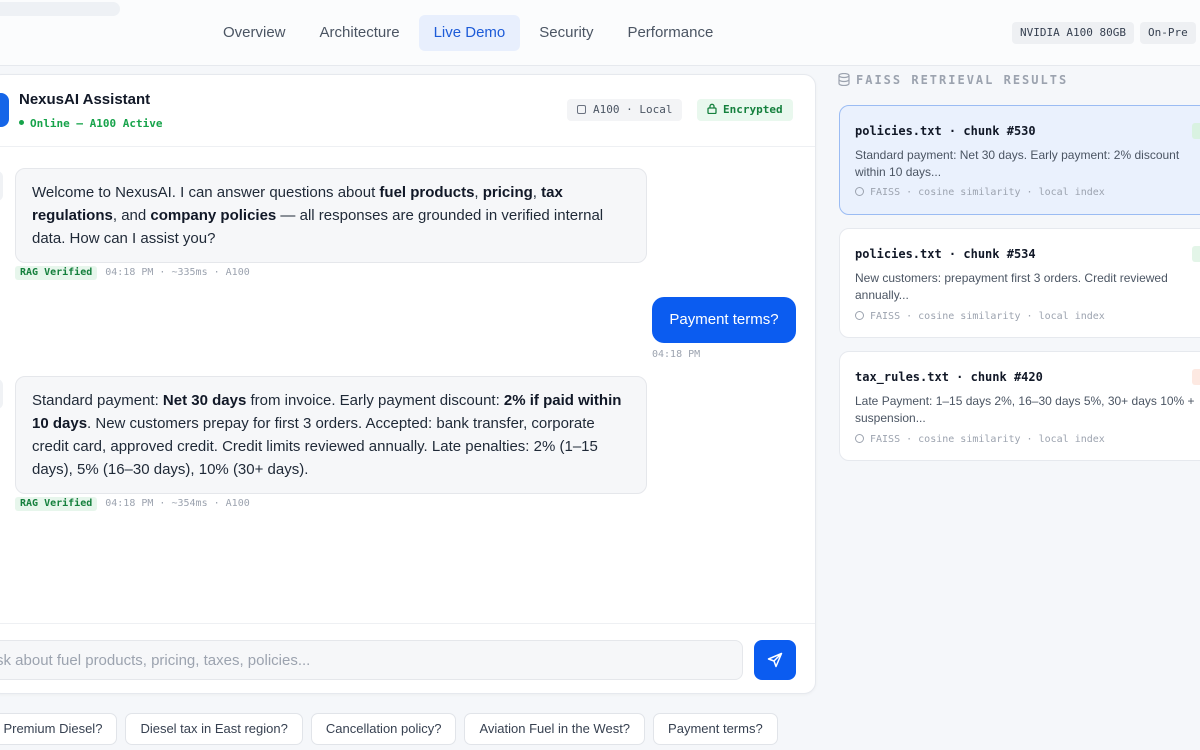 The image size is (1200, 750). What do you see at coordinates (214, 729) in the screenshot?
I see `suggestion-chip: Diesel tax in East region?` at bounding box center [214, 729].